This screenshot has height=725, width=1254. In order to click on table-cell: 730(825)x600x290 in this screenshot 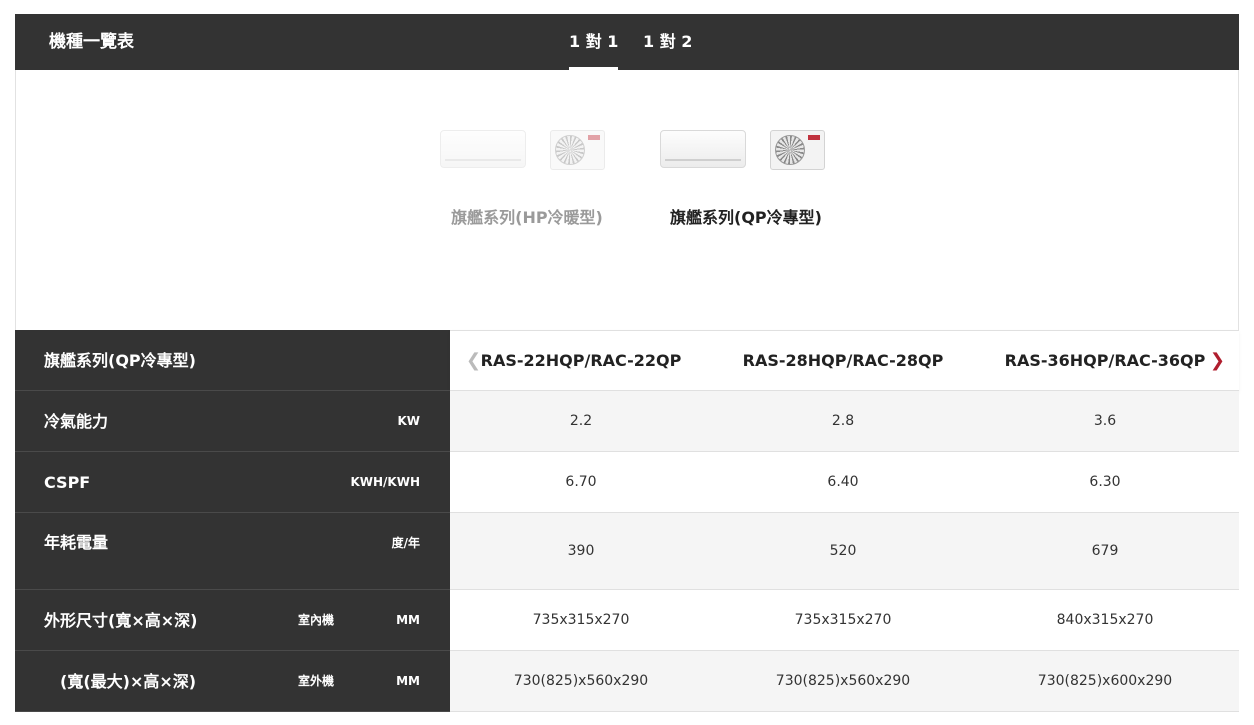, I will do `click(1105, 681)`.